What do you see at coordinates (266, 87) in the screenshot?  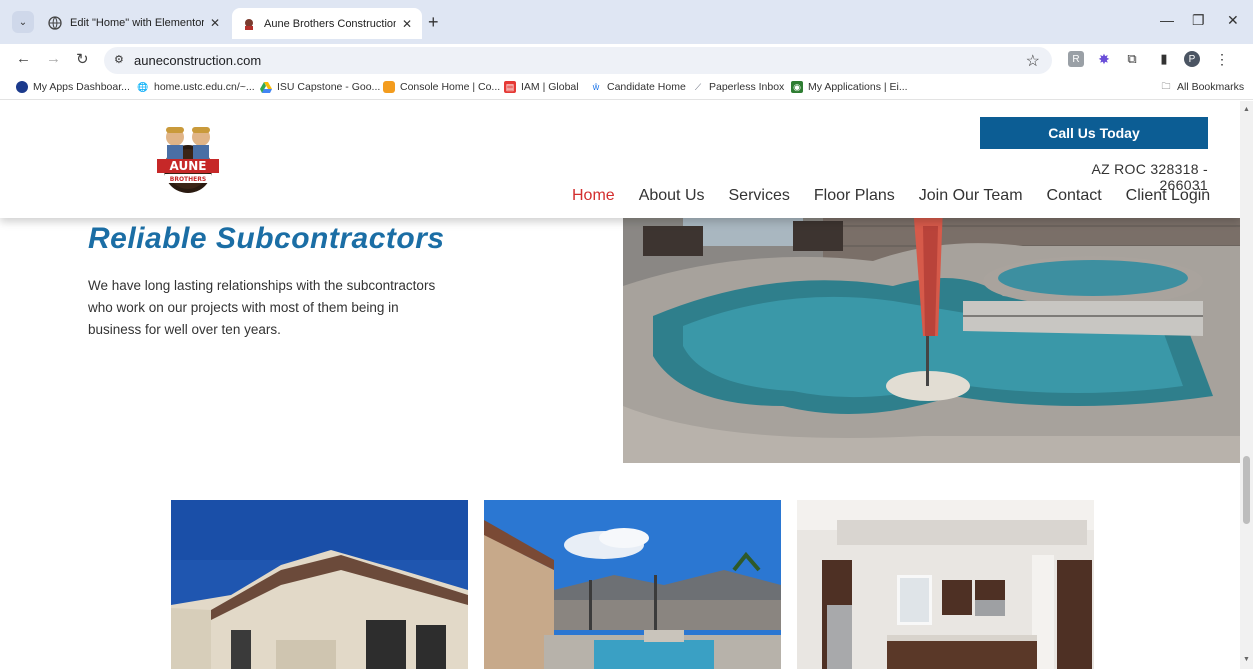 I see `google-drive-icon` at bounding box center [266, 87].